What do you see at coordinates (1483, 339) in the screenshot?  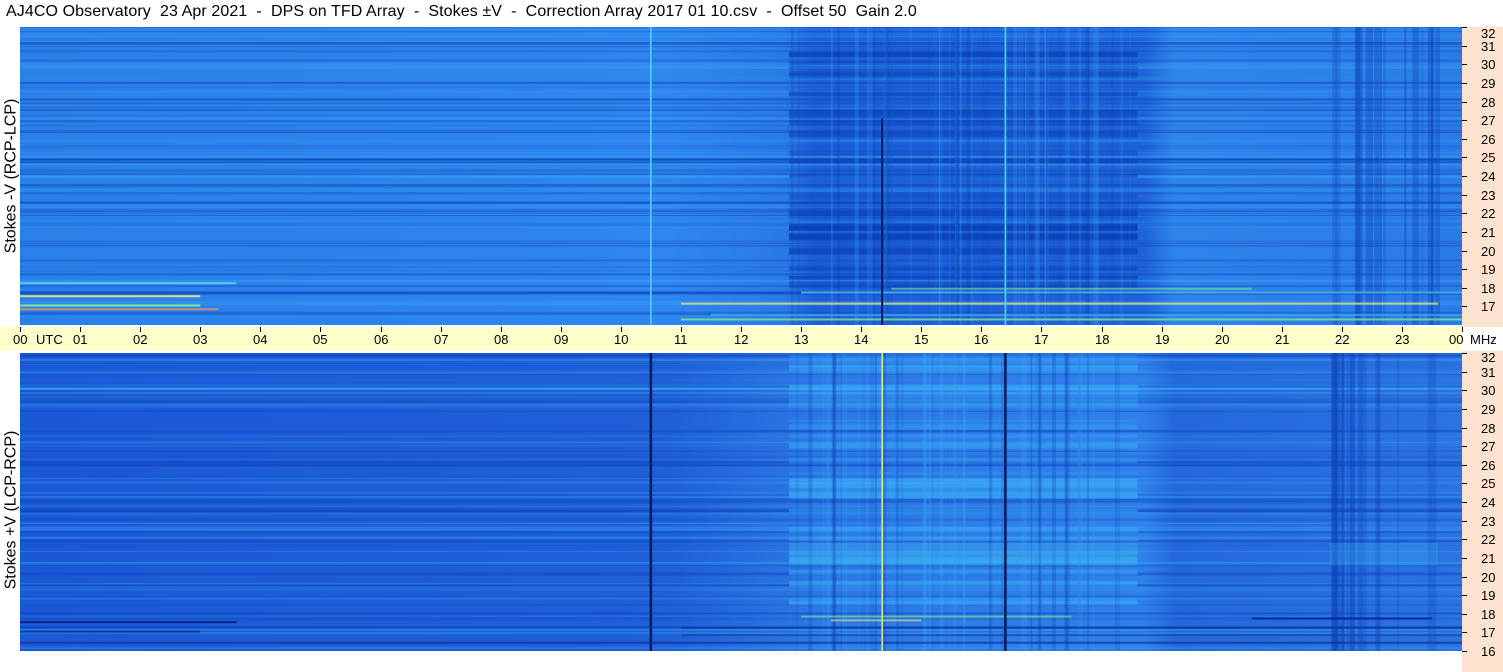 I see `mhz-unit-label: MHz` at bounding box center [1483, 339].